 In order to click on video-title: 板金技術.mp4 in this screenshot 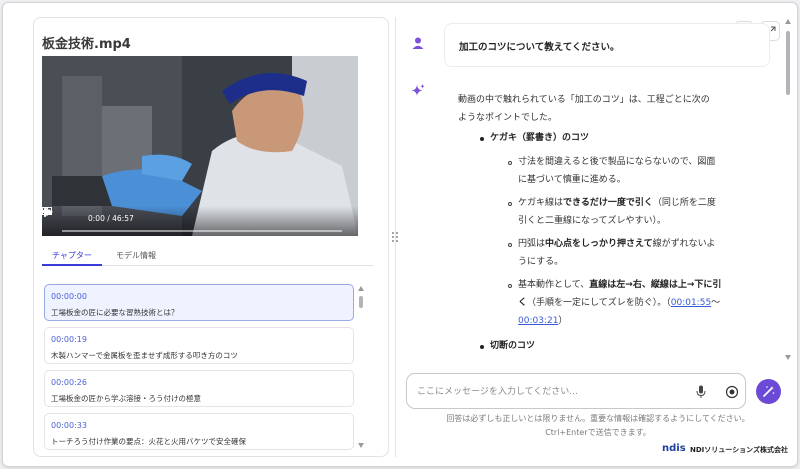, I will do `click(86, 44)`.